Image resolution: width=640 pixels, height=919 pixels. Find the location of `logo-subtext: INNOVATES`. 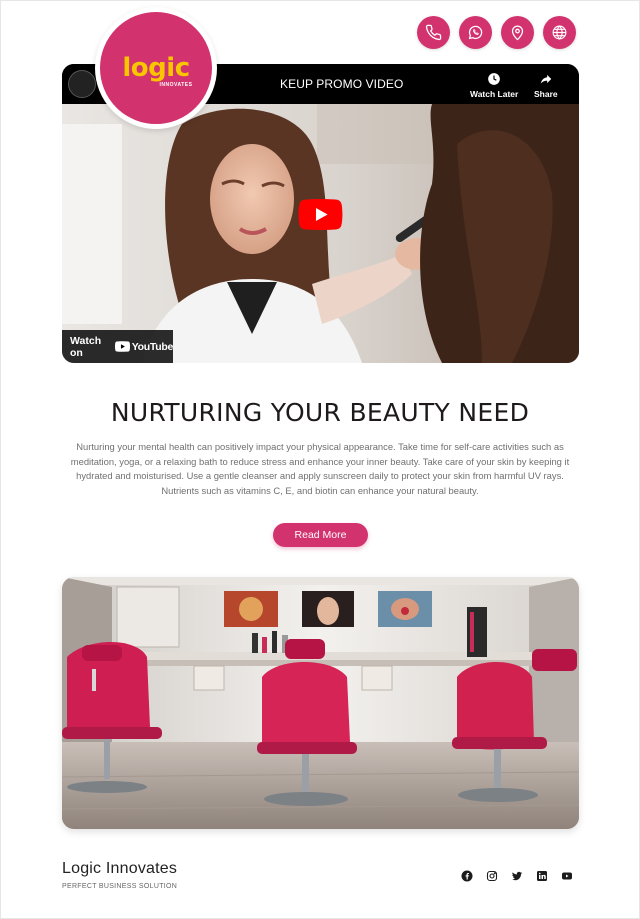

logo-subtext: INNOVATES is located at coordinates (176, 84).